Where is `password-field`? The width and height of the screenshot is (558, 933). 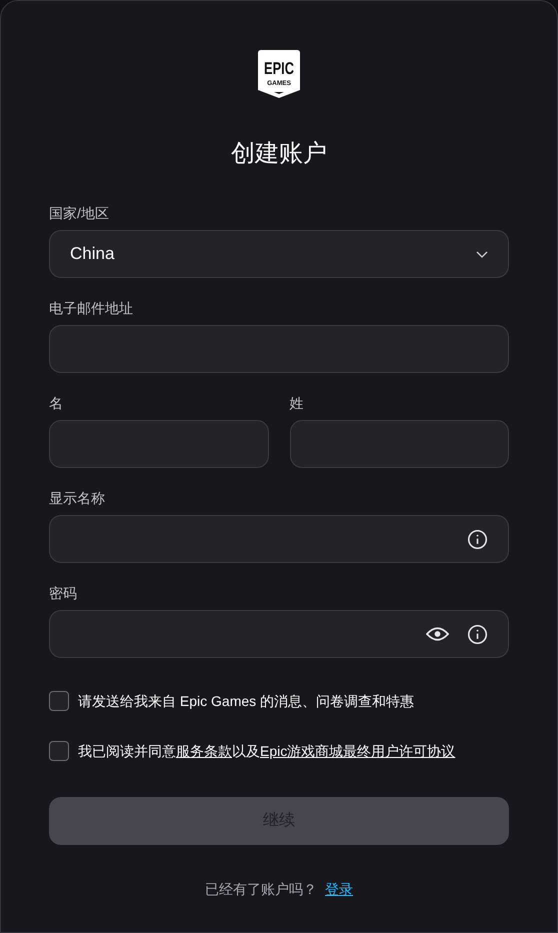
password-field is located at coordinates (279, 634).